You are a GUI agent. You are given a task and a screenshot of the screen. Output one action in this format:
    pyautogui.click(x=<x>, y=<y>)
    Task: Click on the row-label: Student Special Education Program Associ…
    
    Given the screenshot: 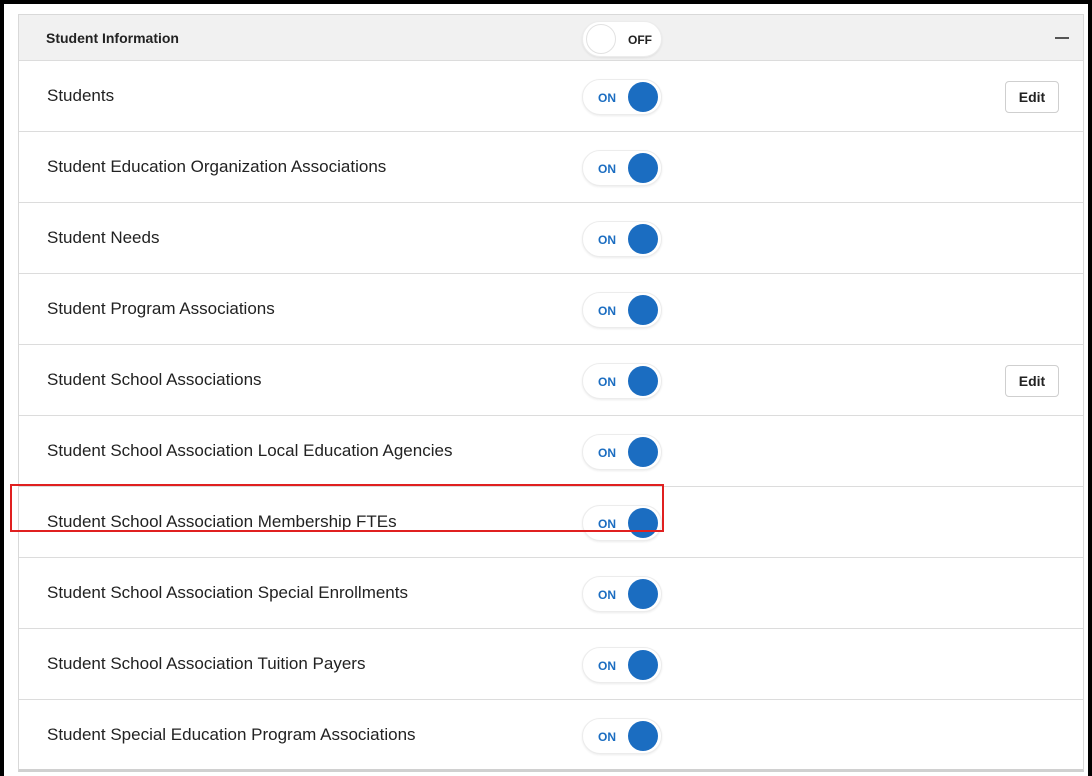 What is the action you would take?
    pyautogui.click(x=231, y=734)
    